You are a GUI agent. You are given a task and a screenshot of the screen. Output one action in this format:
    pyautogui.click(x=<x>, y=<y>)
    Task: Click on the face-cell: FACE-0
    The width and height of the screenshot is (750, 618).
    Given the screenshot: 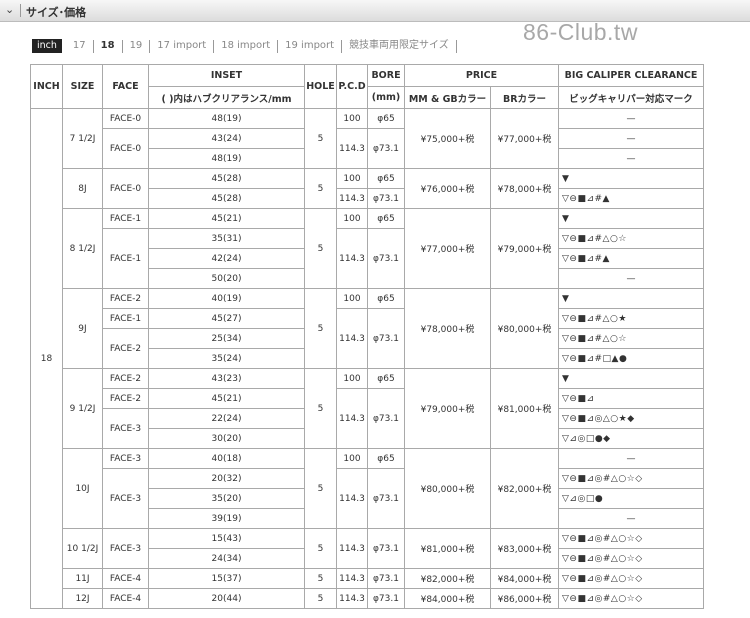 What is the action you would take?
    pyautogui.click(x=125, y=188)
    